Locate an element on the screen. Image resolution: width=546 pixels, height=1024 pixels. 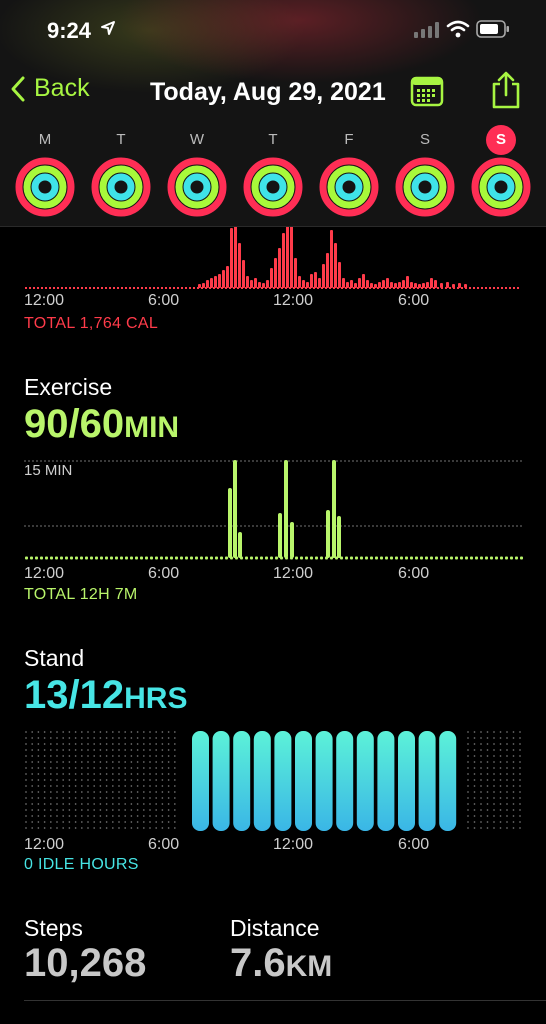
back-button: Back is located at coordinates (50, 88).